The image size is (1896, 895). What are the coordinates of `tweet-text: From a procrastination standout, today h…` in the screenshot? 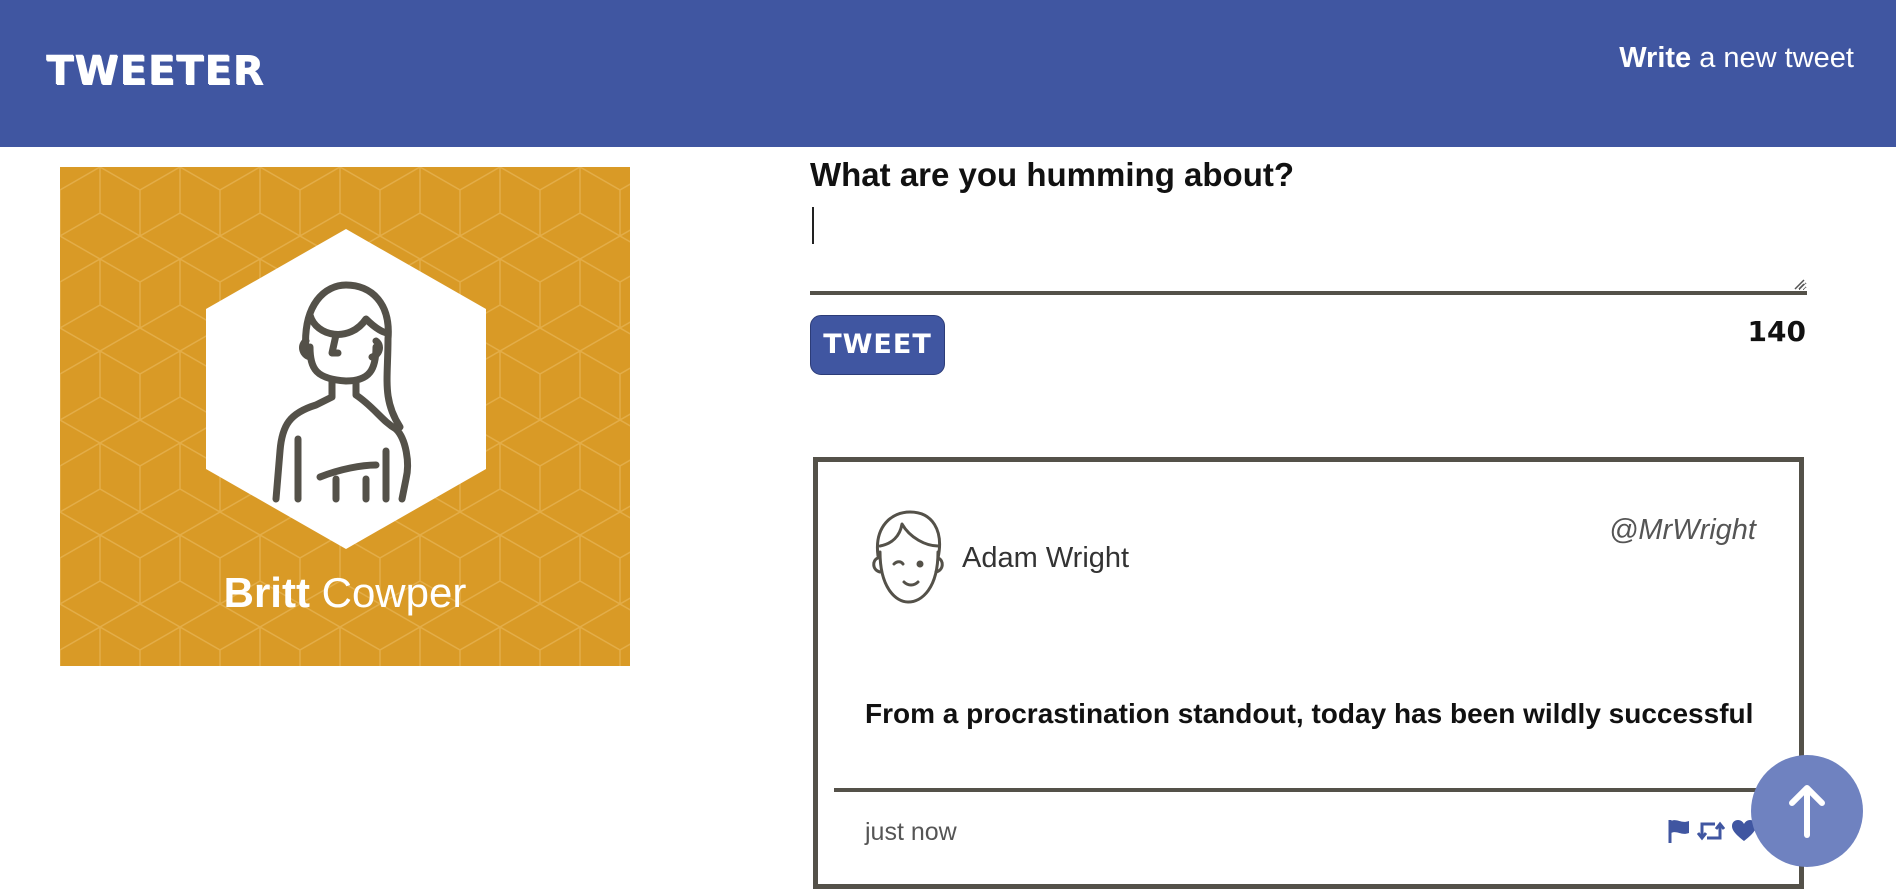 It's located at (1309, 713).